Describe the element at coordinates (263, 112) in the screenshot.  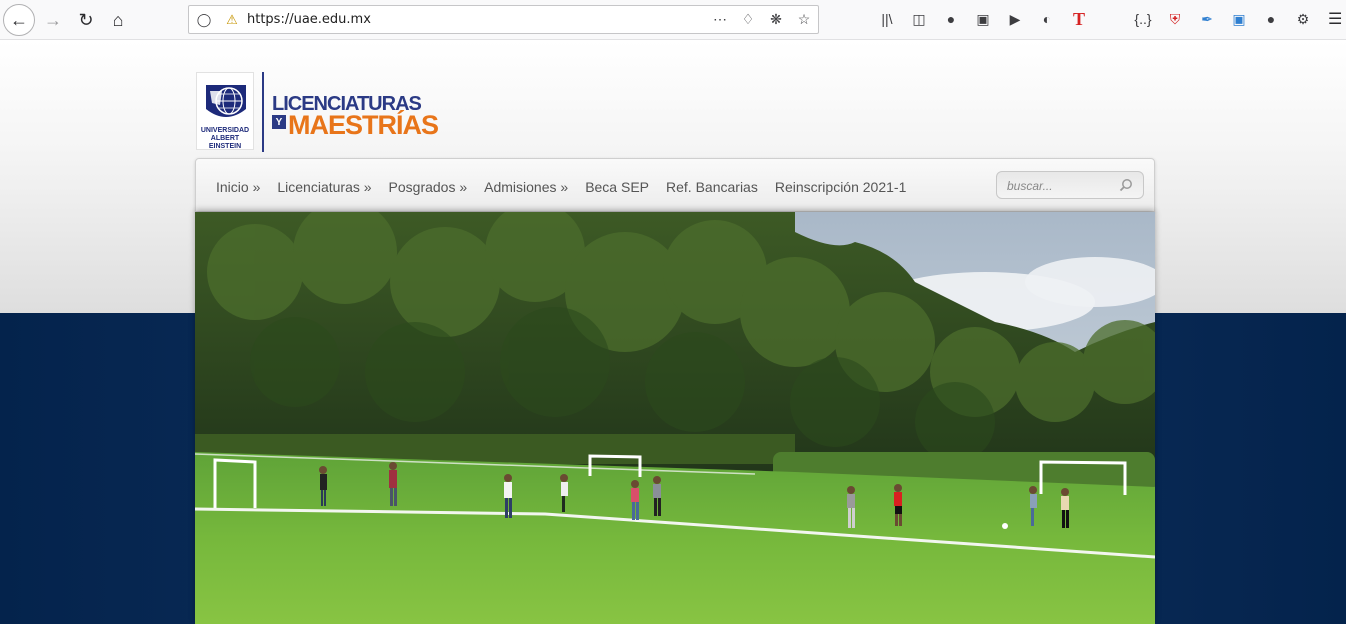
I see `logo-divider` at that location.